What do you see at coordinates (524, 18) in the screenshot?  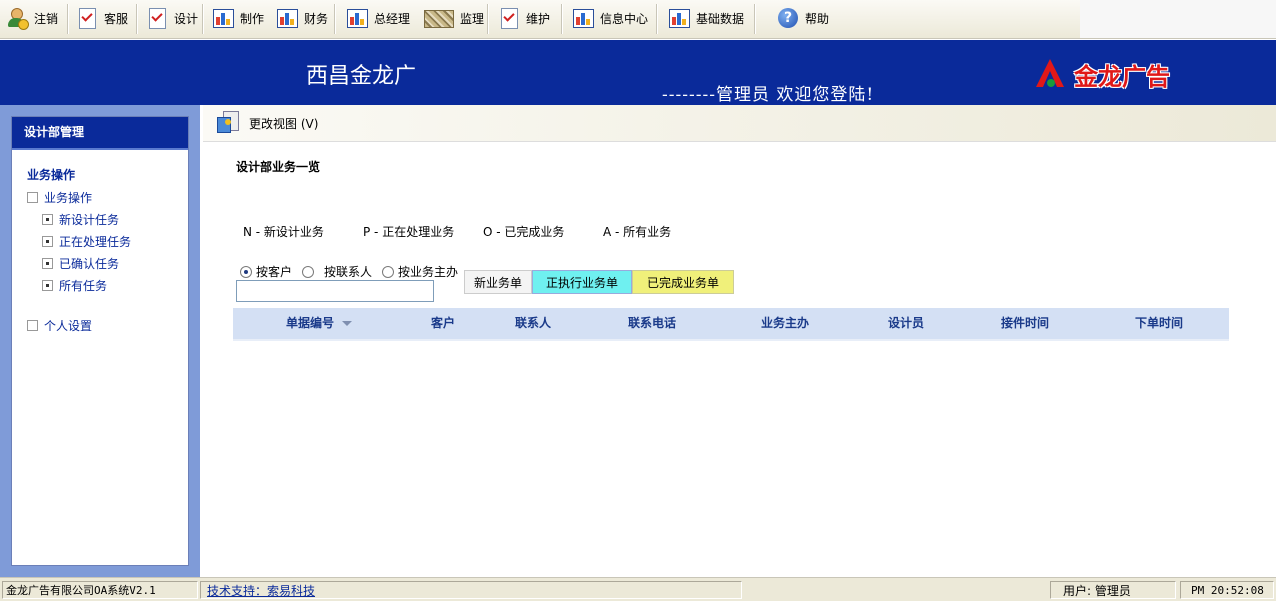 I see `toolbar-maintenance-button: 维护` at bounding box center [524, 18].